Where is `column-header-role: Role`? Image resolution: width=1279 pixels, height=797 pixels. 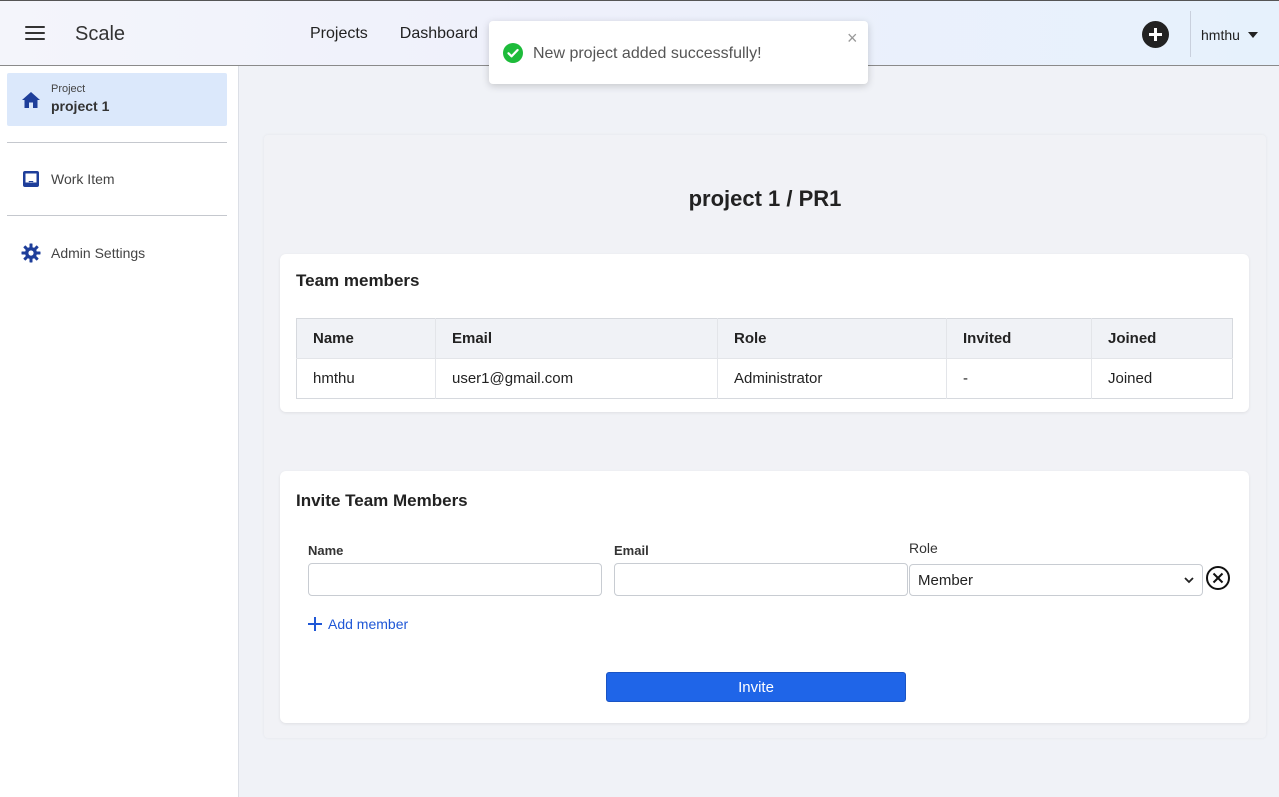
column-header-role: Role is located at coordinates (832, 338).